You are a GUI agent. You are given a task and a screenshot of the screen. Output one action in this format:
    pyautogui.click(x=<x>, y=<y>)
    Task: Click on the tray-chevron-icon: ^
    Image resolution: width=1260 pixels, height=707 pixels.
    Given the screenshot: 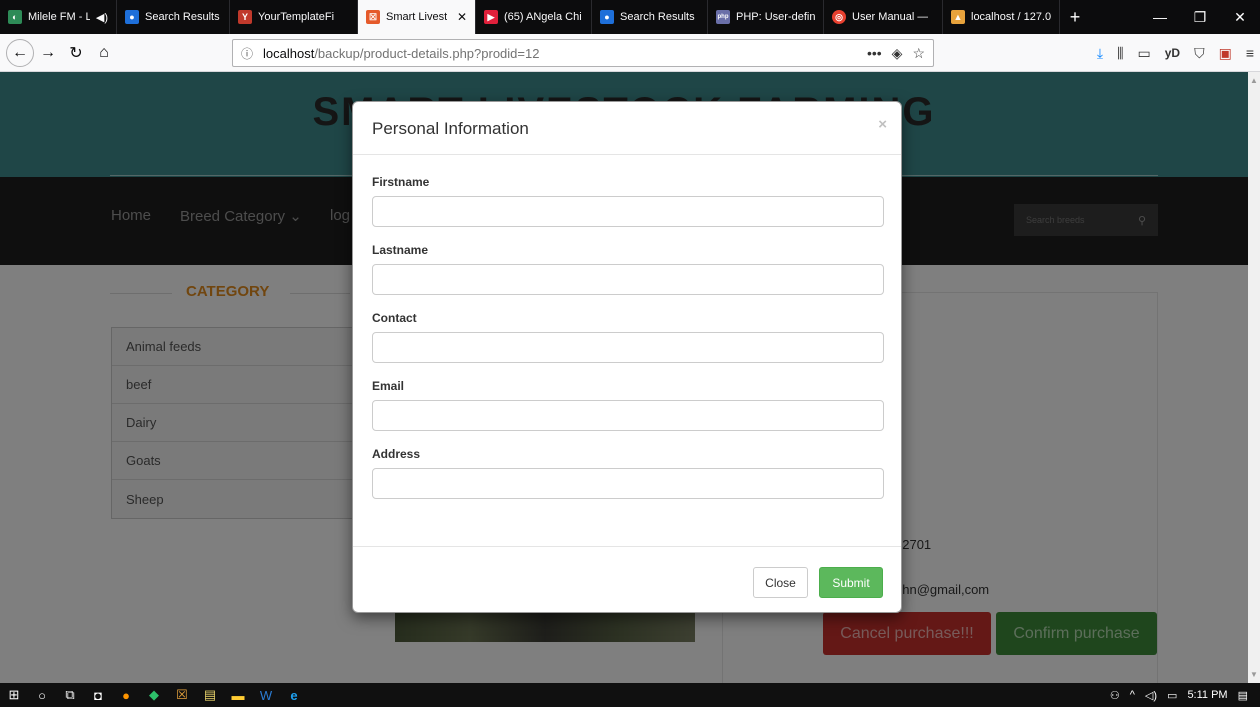 What is the action you would take?
    pyautogui.click(x=1132, y=695)
    